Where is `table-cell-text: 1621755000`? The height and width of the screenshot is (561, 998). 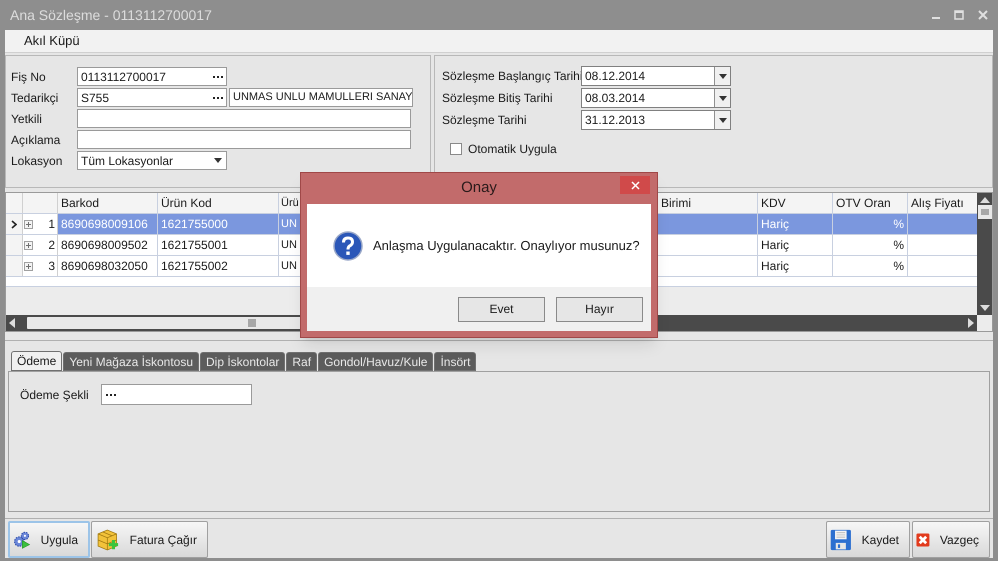 table-cell-text: 1621755000 is located at coordinates (194, 224).